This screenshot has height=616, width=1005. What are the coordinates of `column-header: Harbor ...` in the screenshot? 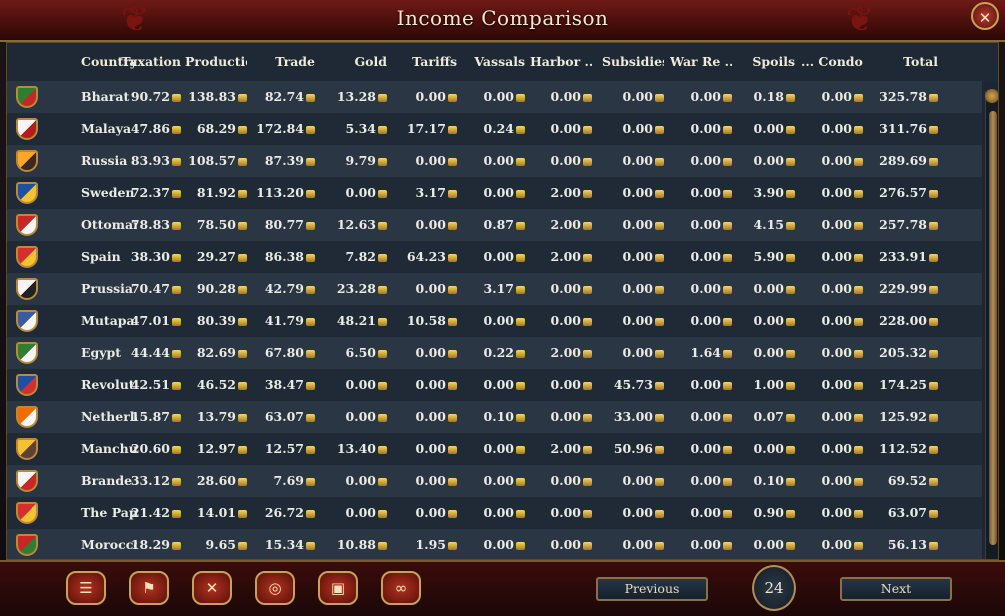 It's located at (561, 61).